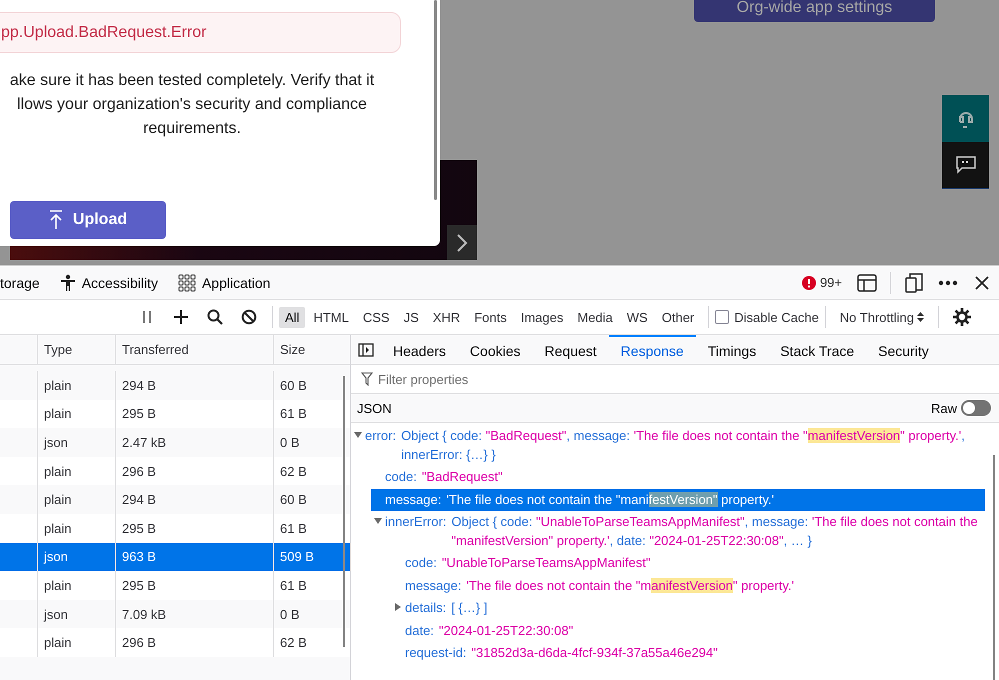 This screenshot has height=680, width=999. I want to click on tree-row-text: details: [ {…} ], so click(446, 608).